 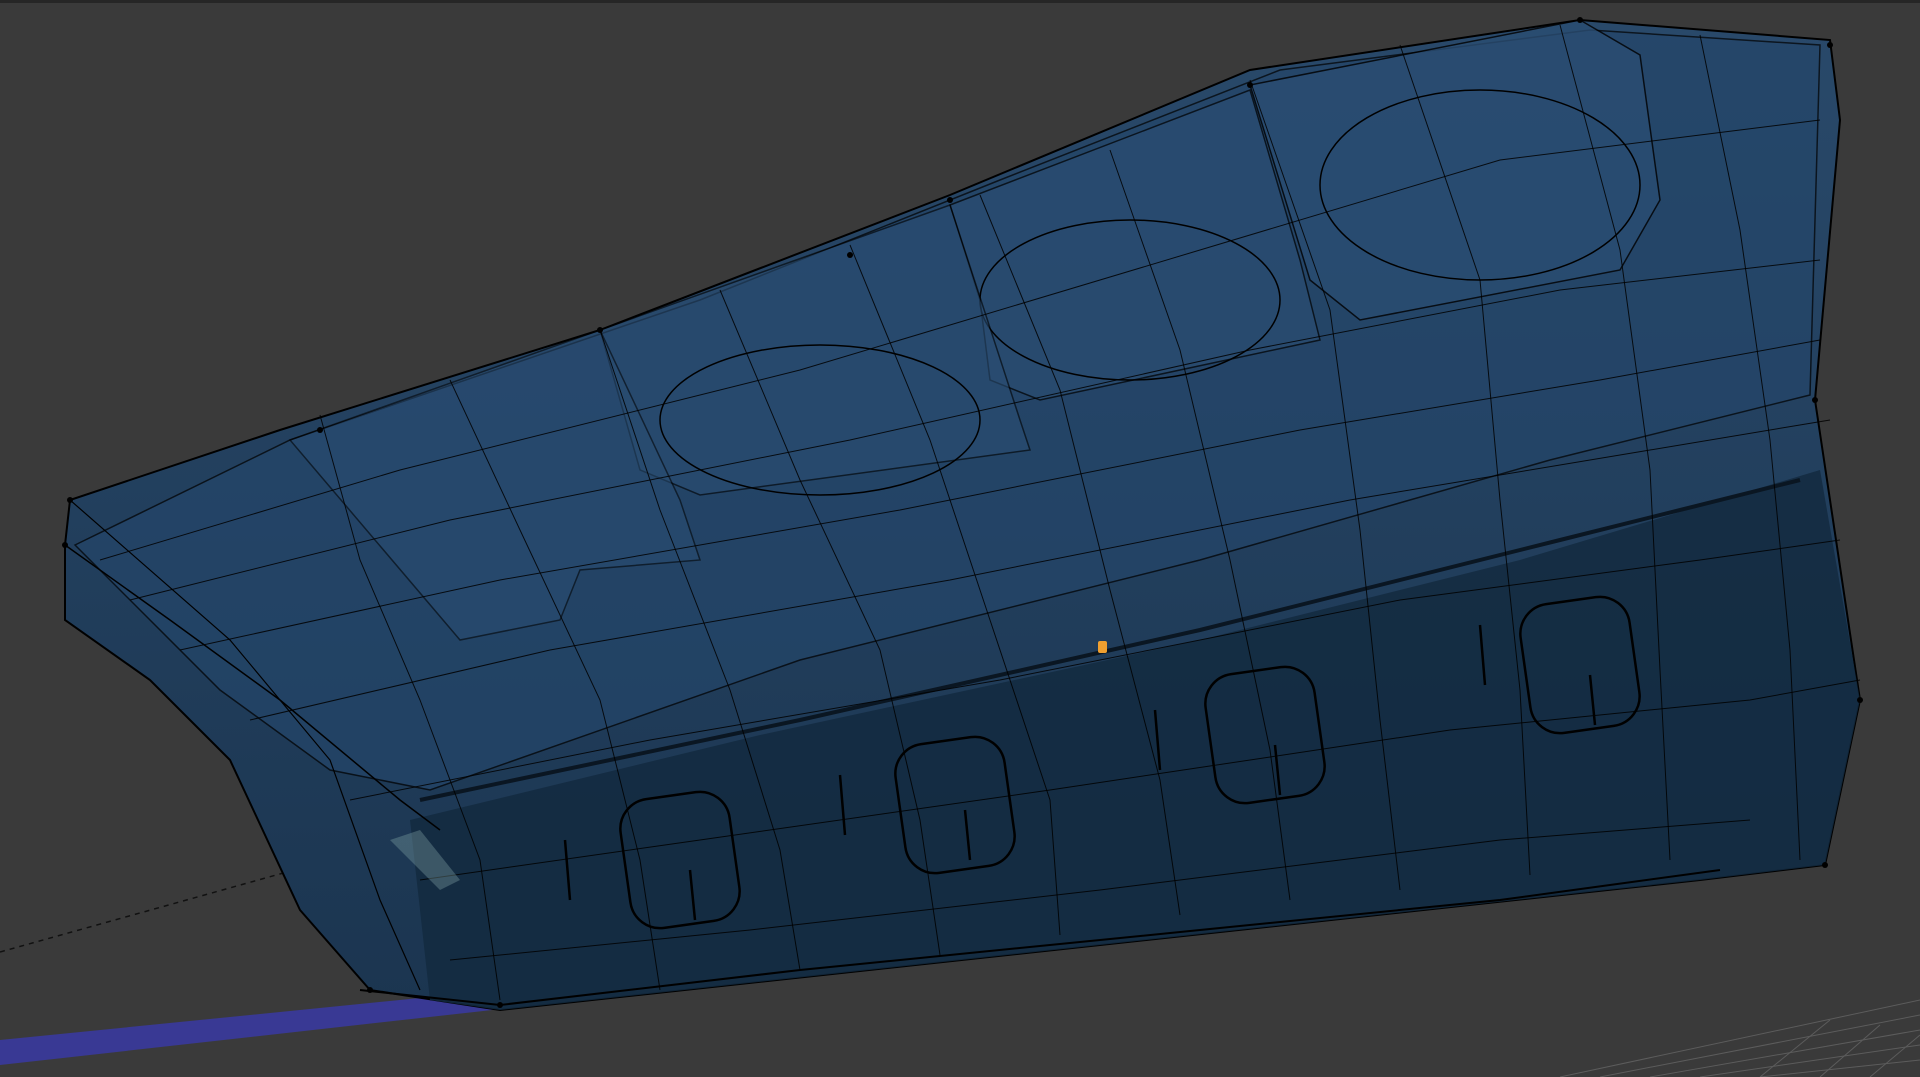 I want to click on floor-grid, so click(x=1739, y=1038).